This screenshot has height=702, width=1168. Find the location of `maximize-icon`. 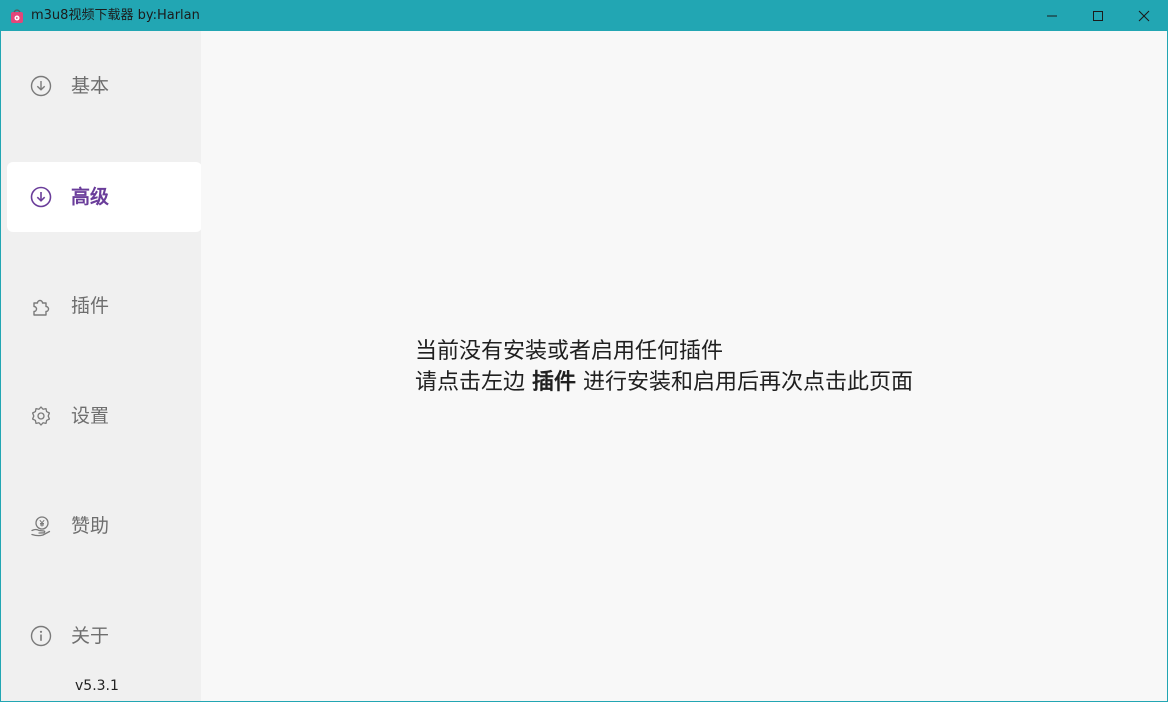

maximize-icon is located at coordinates (1098, 16).